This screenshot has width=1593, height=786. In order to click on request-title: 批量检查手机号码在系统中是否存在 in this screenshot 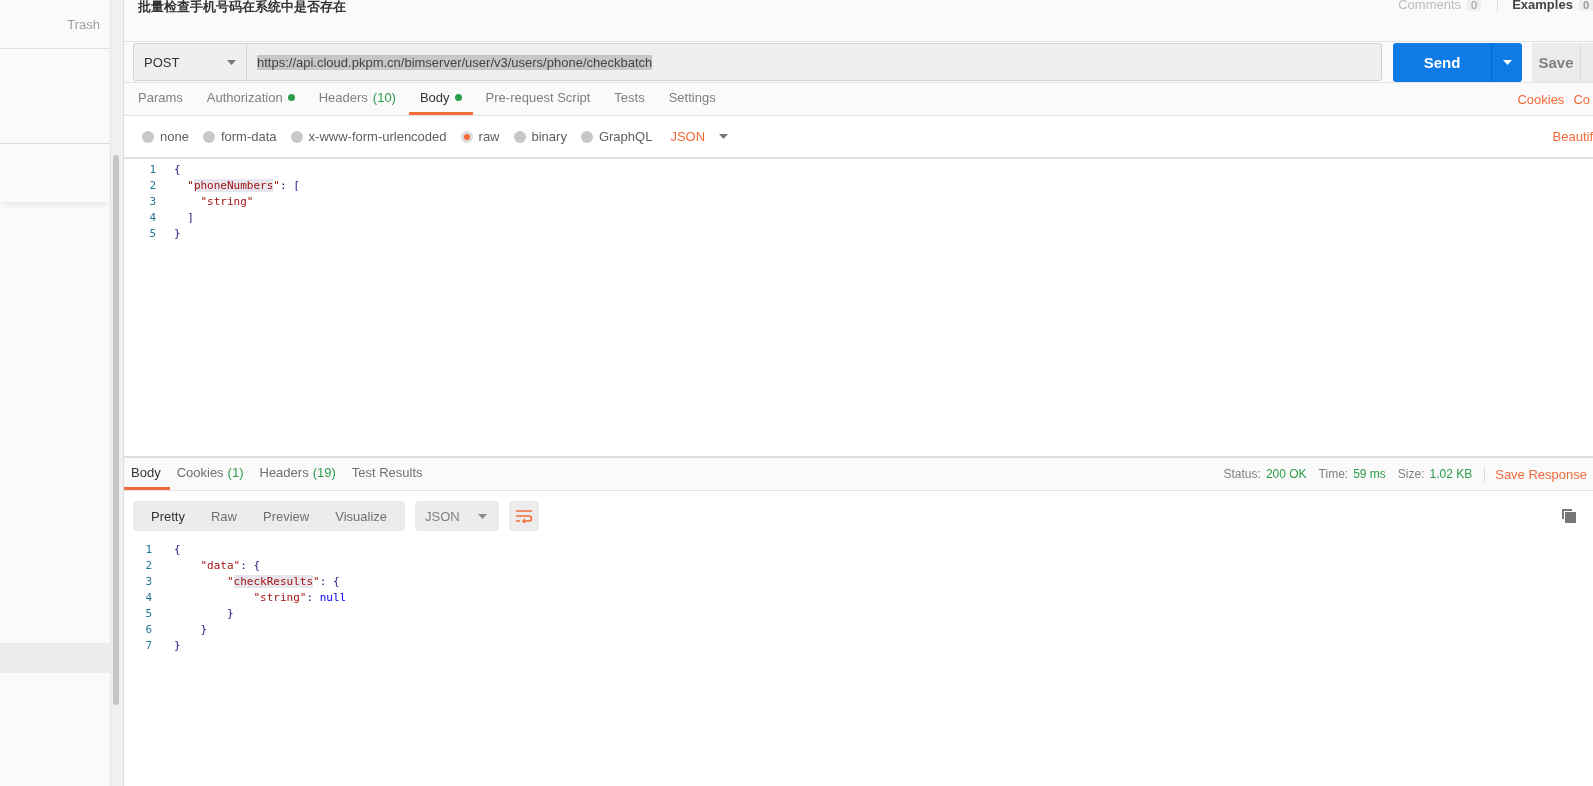, I will do `click(242, 8)`.